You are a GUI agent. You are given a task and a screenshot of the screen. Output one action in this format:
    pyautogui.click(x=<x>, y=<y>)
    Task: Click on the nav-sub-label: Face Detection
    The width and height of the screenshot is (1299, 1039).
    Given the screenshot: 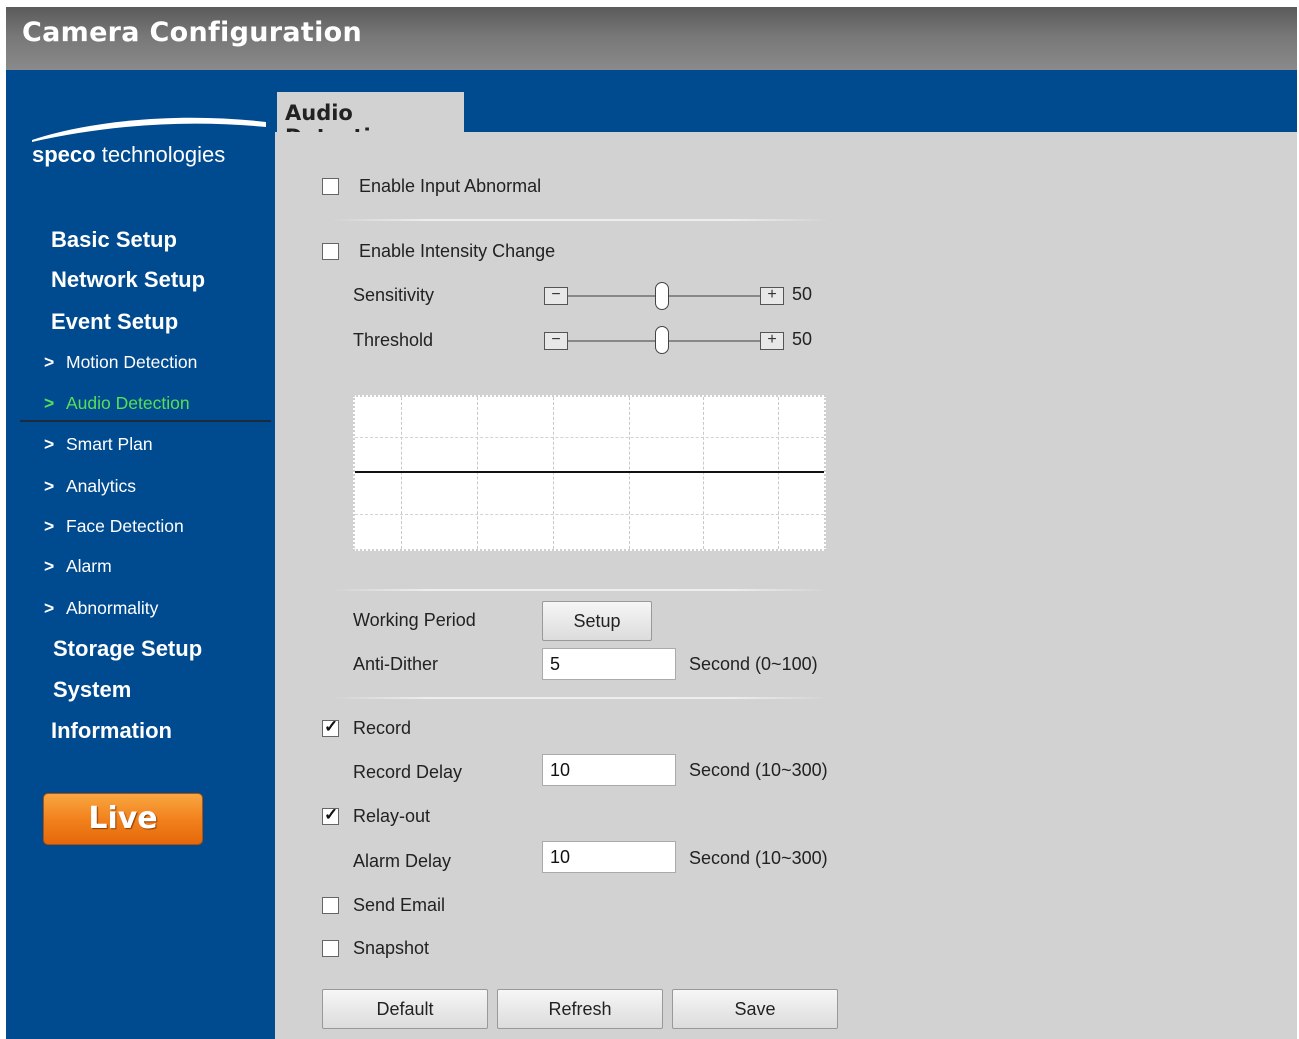 What is the action you would take?
    pyautogui.click(x=125, y=526)
    